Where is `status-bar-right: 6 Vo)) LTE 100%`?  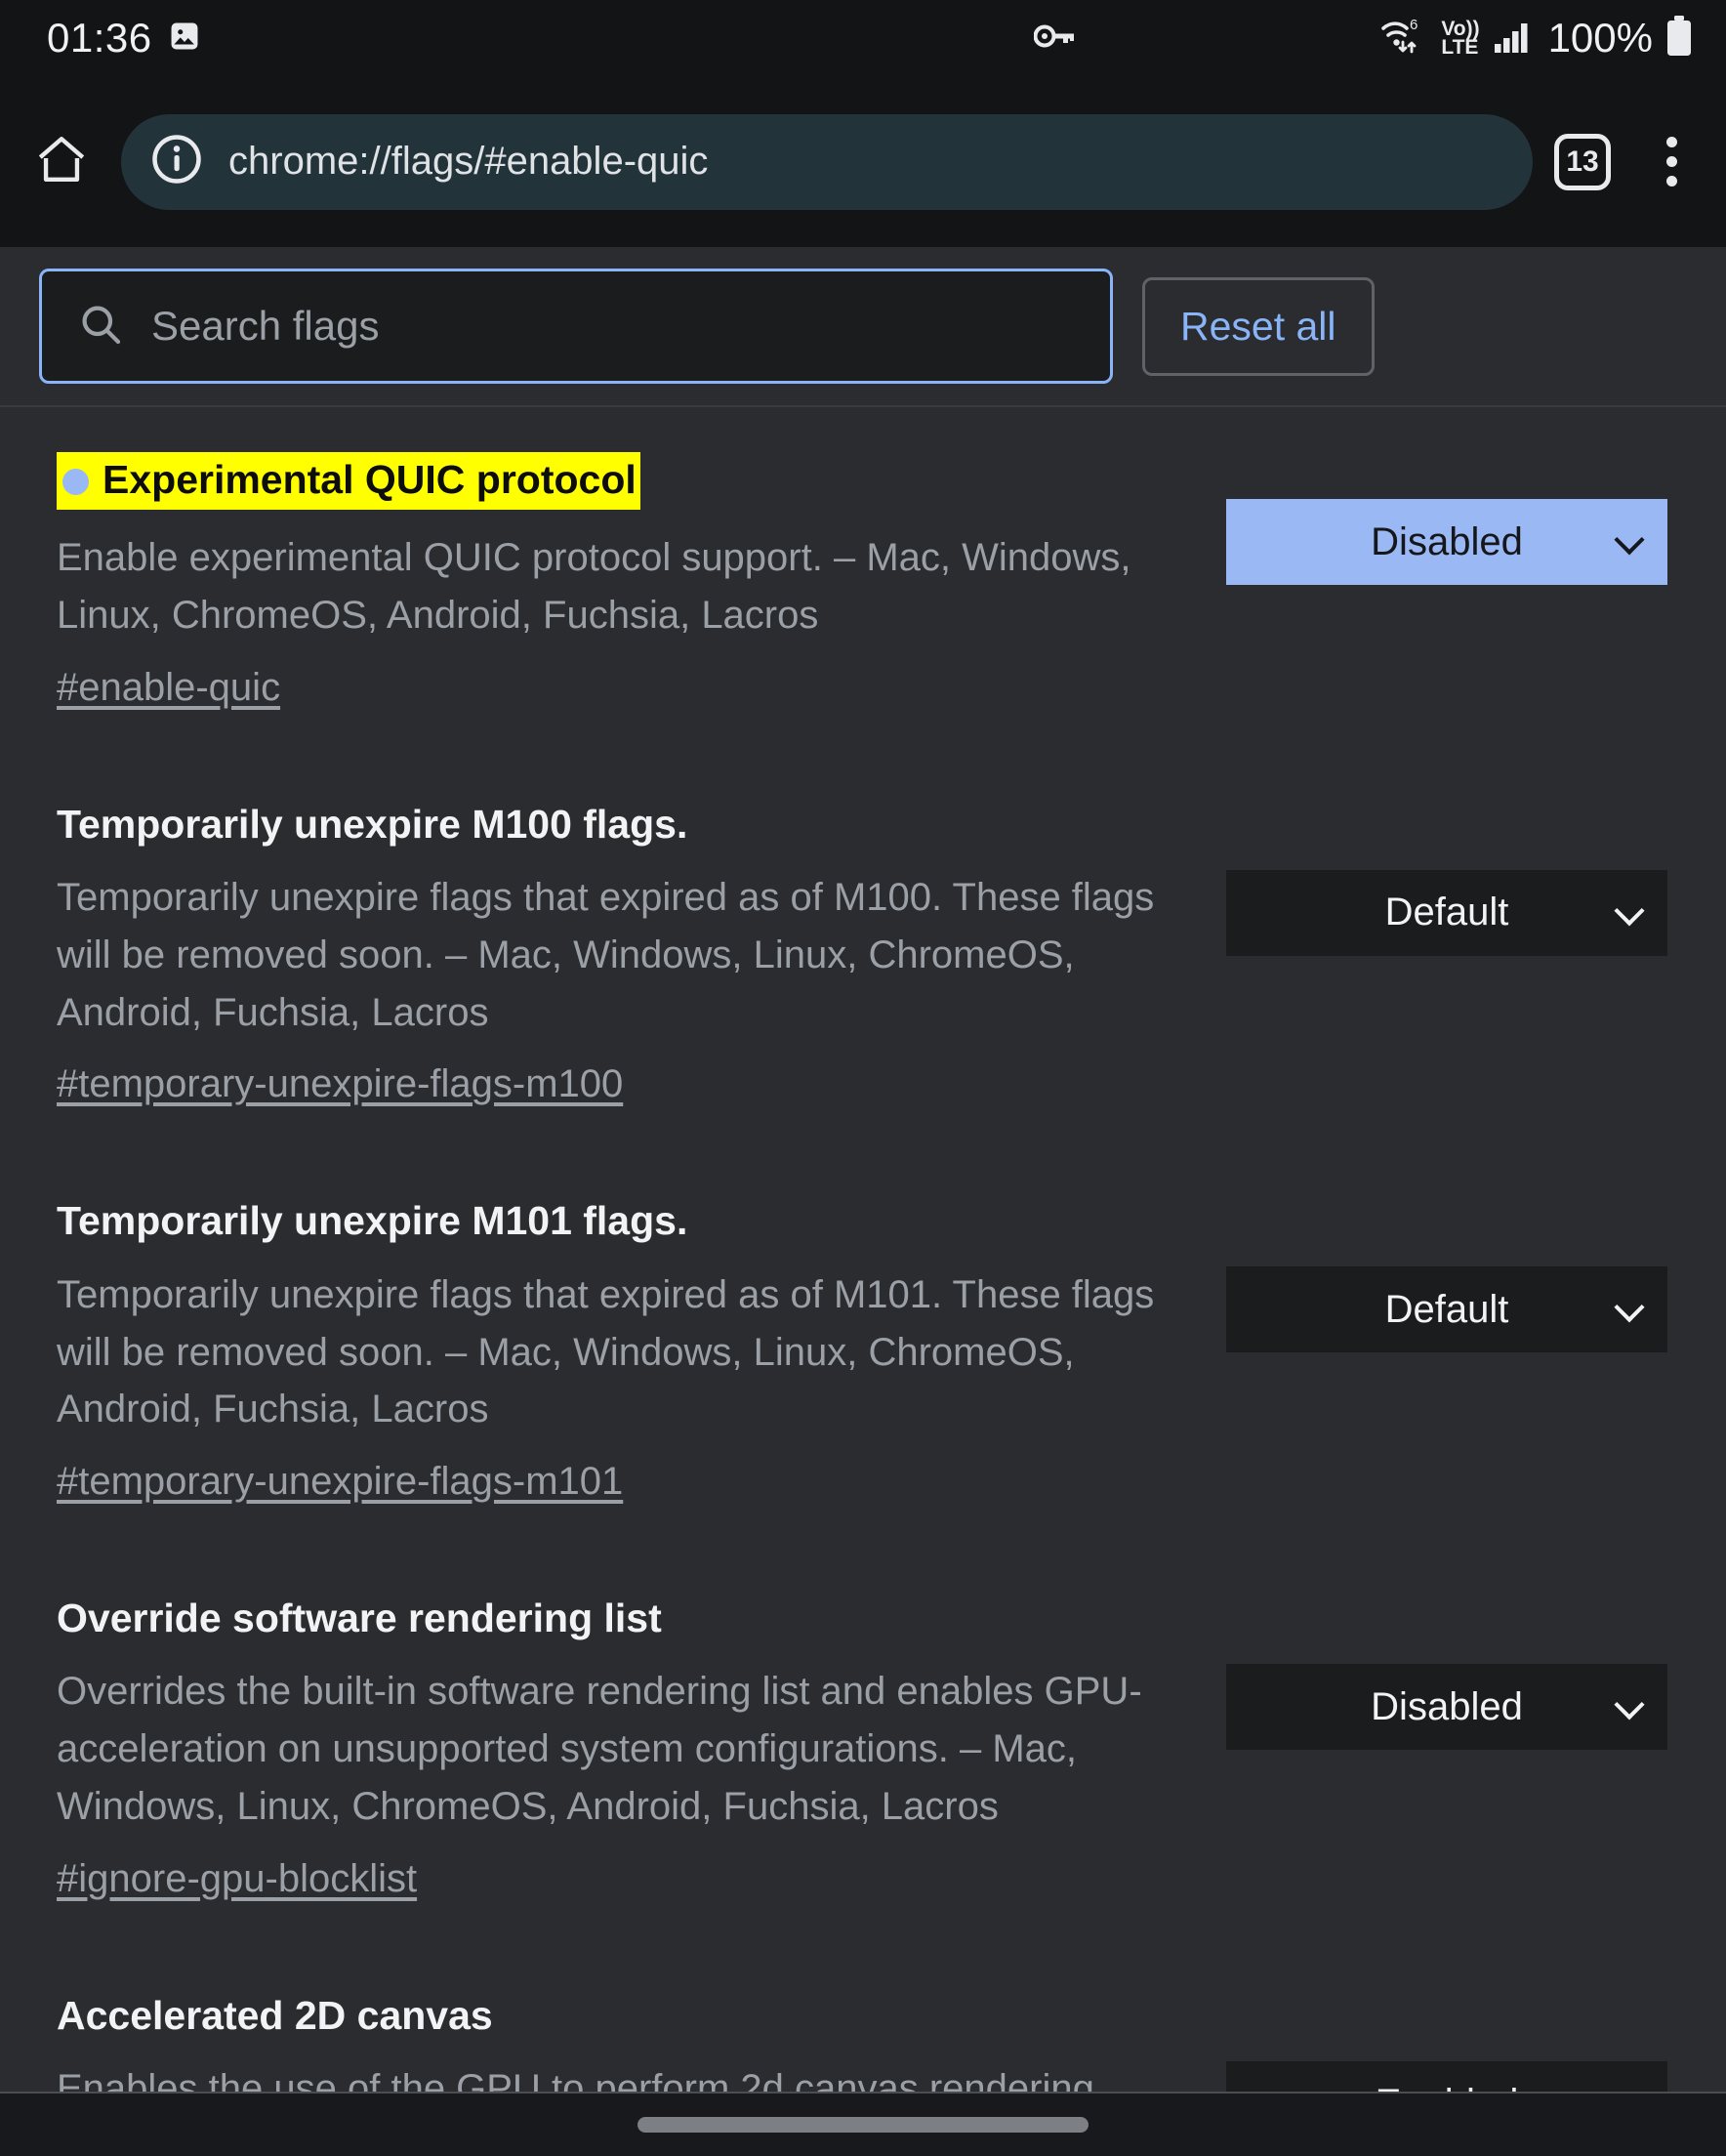
status-bar-right: 6 Vo)) LTE 100% is located at coordinates (1536, 38).